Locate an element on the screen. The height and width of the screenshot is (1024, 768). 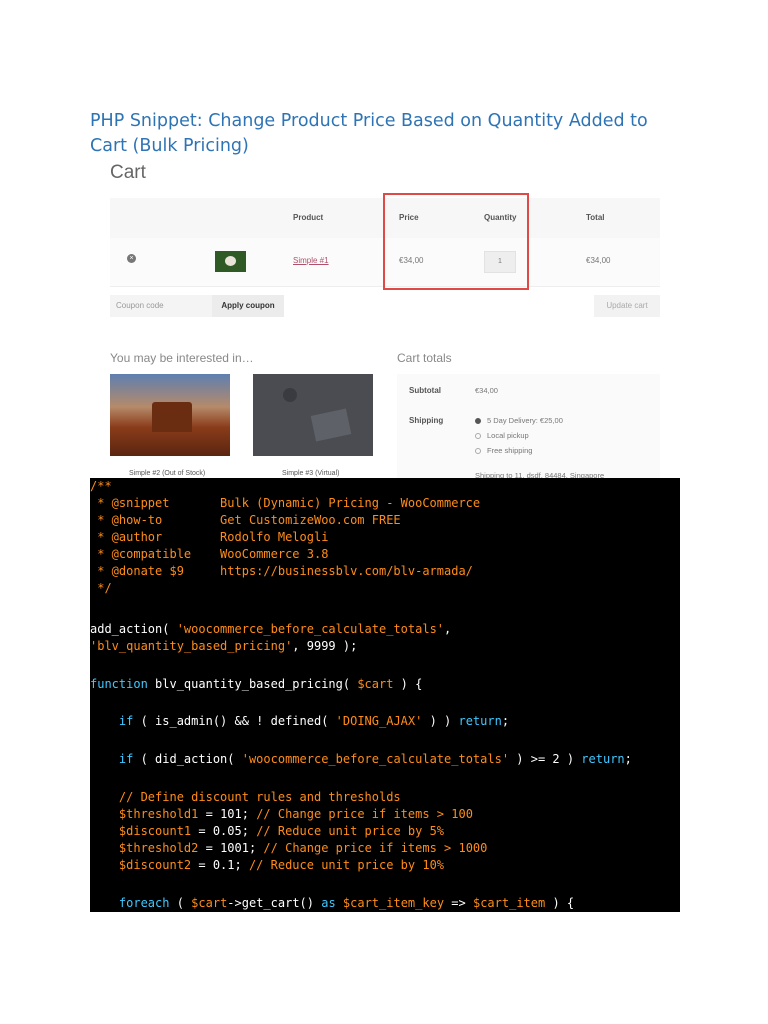
code-line: // Define discount rules and thresholds is located at coordinates (245, 797).